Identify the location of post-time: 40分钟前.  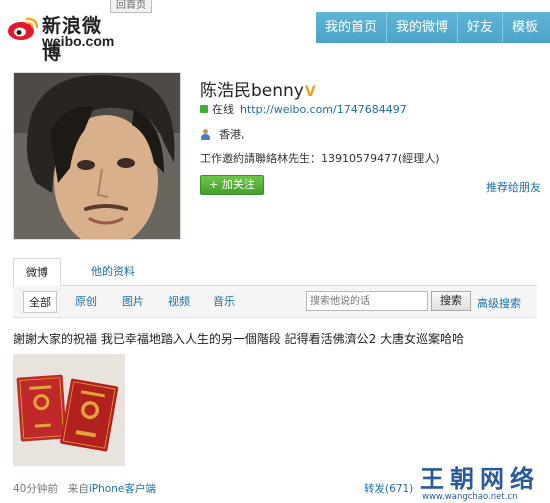
(35, 489).